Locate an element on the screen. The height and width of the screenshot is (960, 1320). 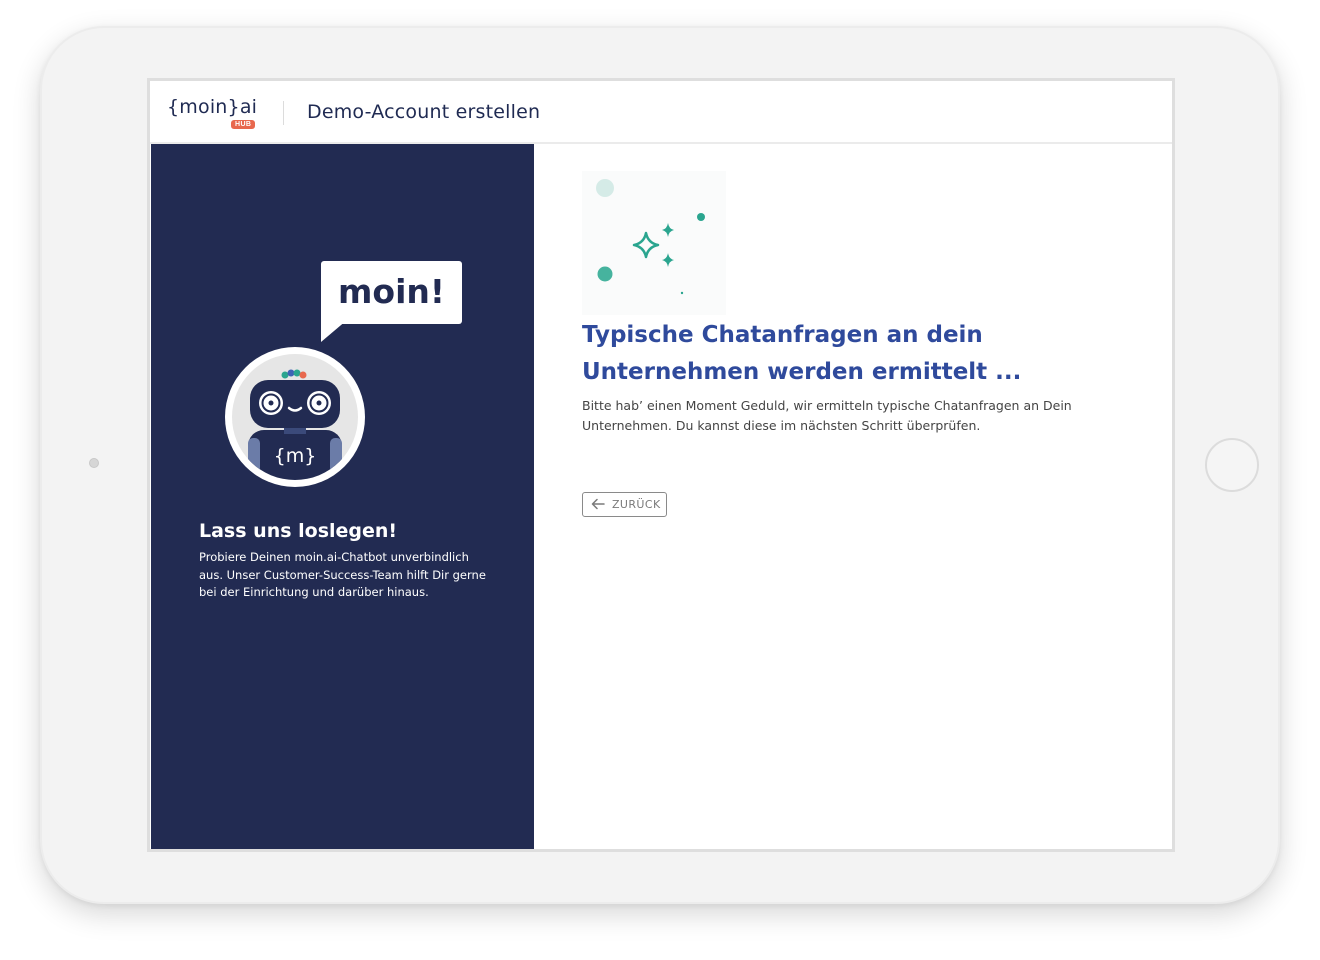
moin-logo: {moin}ai is located at coordinates (212, 107).